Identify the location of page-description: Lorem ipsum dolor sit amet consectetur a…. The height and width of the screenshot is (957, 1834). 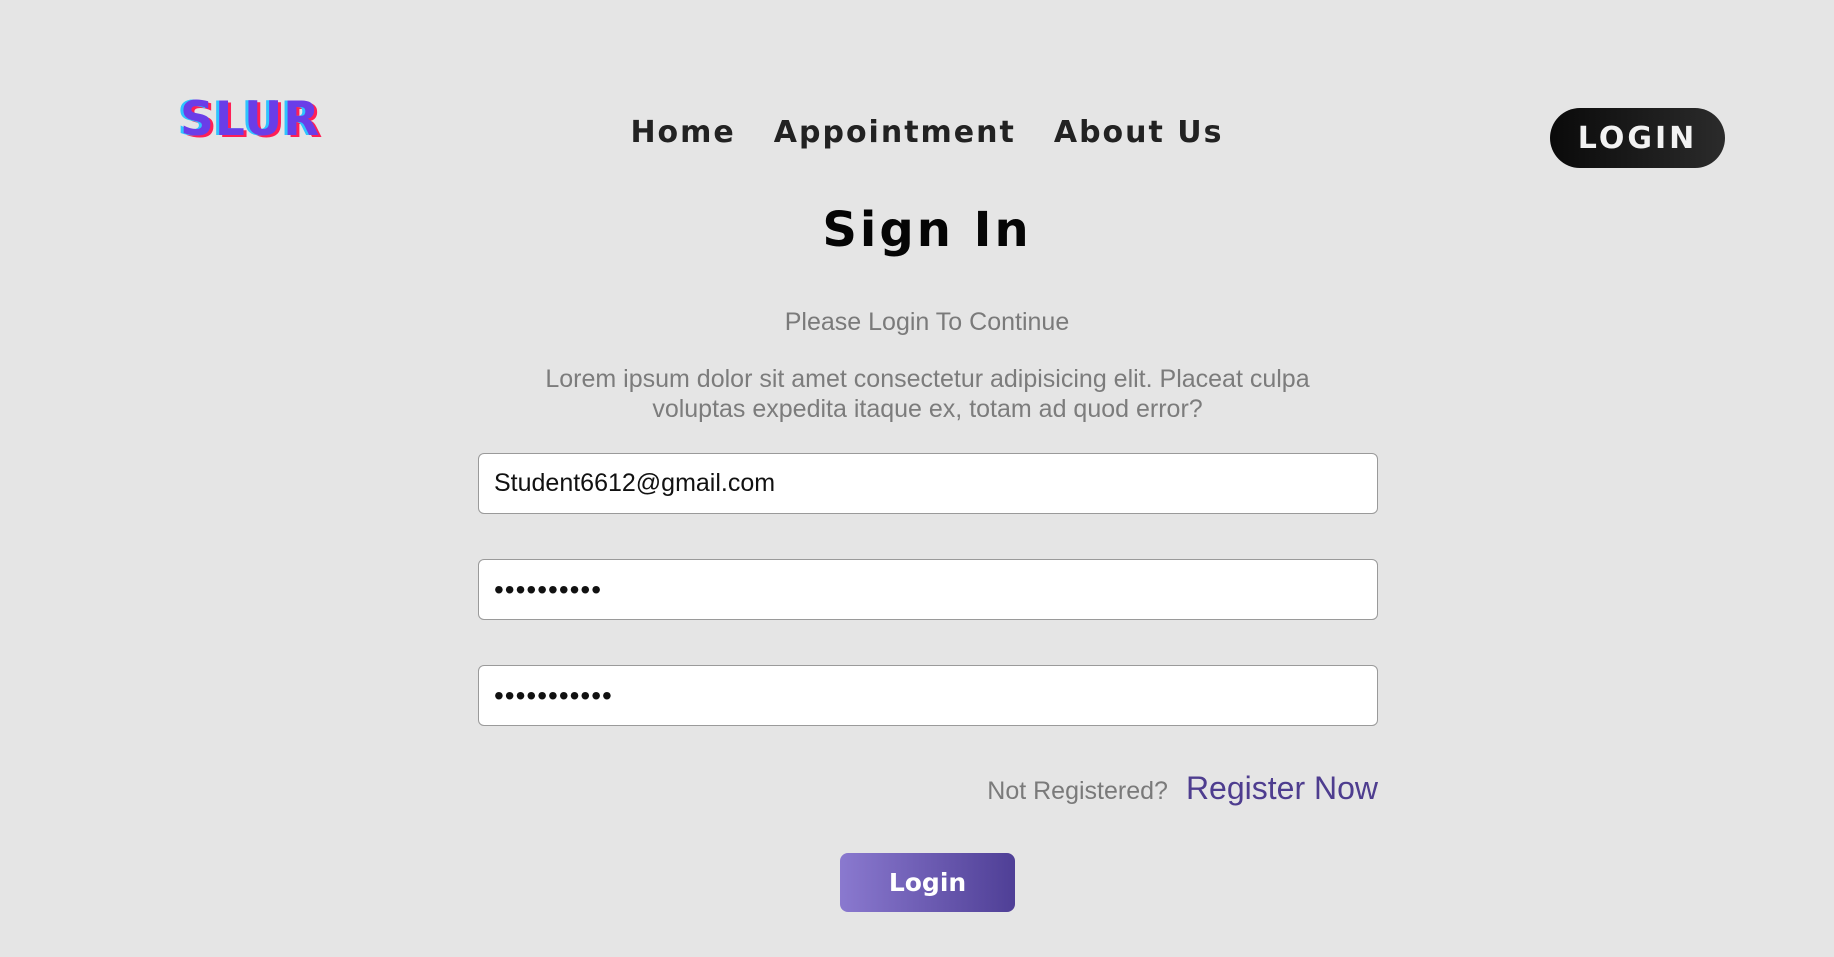
(927, 394).